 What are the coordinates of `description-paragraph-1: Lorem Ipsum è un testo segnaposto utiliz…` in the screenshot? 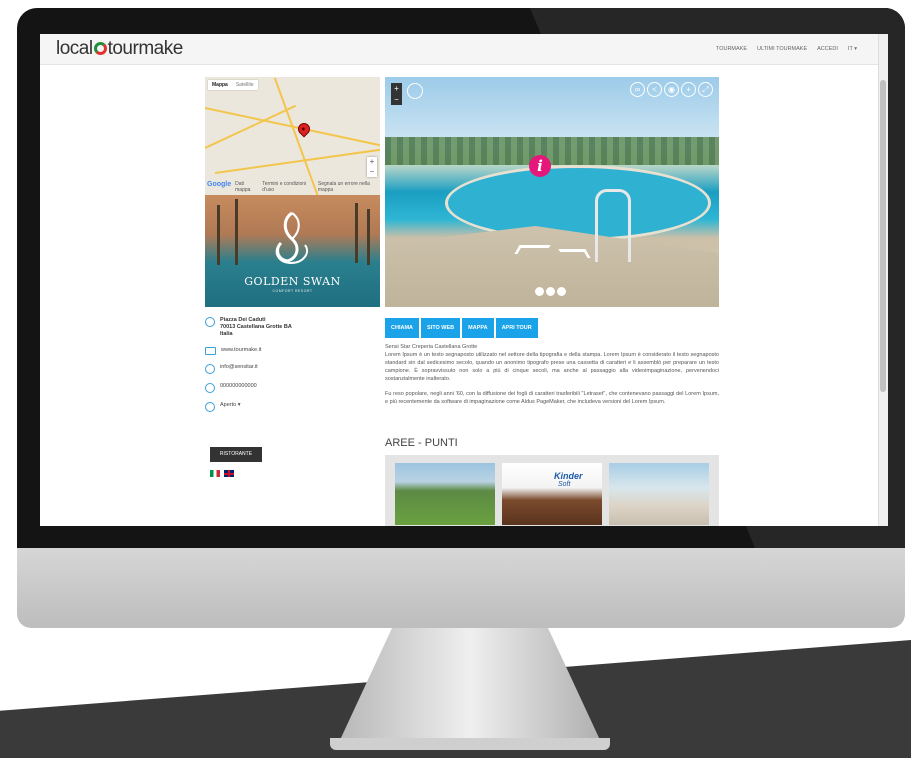 It's located at (552, 367).